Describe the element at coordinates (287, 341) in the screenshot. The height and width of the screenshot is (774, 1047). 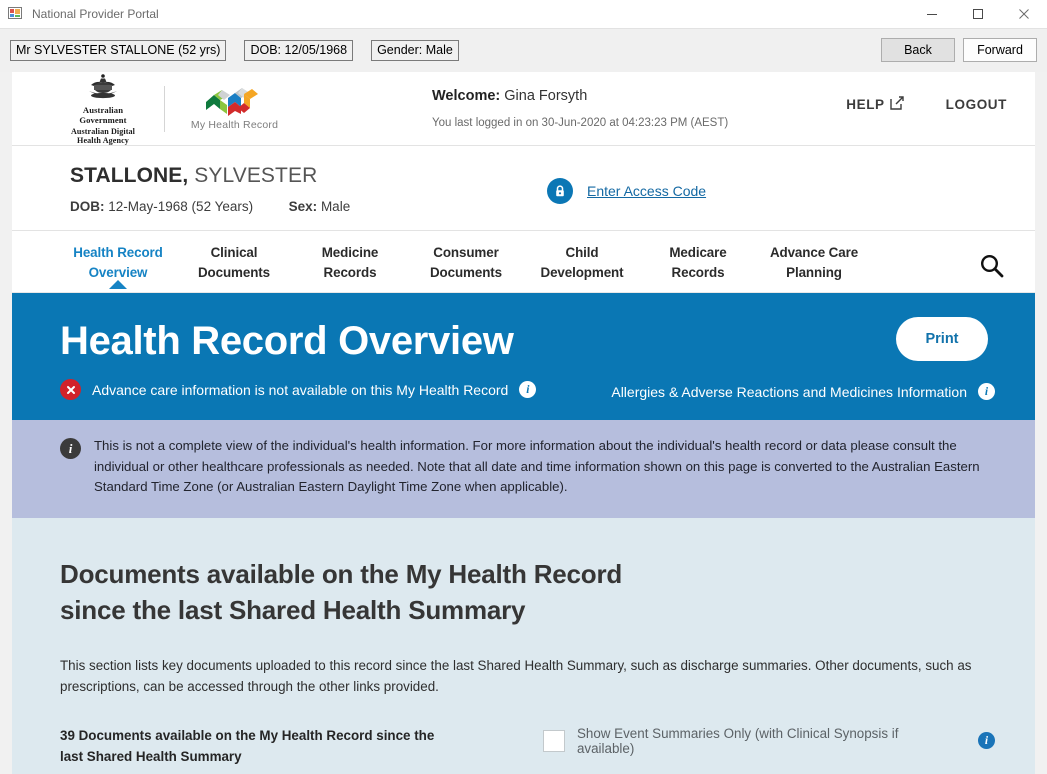
I see `page-title: Health Record Overview` at that location.